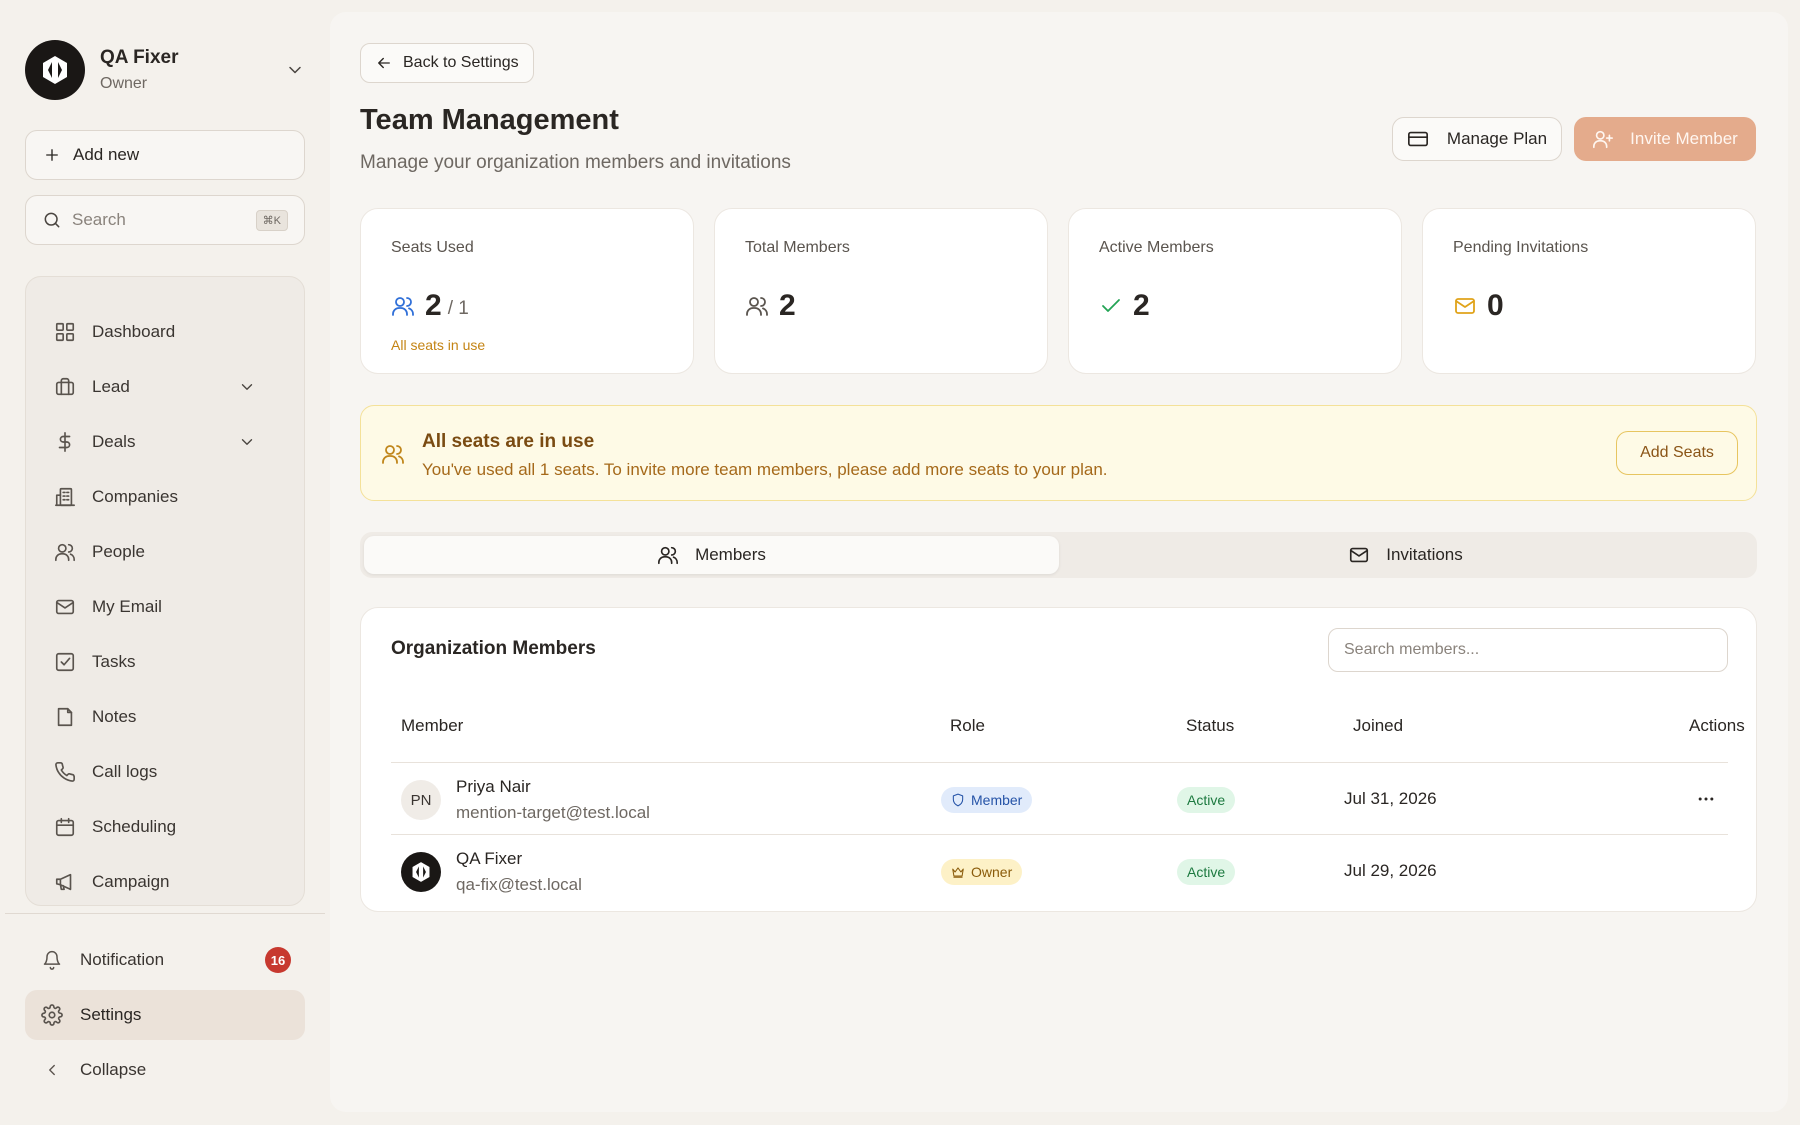 The width and height of the screenshot is (1800, 1125). Describe the element at coordinates (52, 1070) in the screenshot. I see `chevron-left-icon` at that location.